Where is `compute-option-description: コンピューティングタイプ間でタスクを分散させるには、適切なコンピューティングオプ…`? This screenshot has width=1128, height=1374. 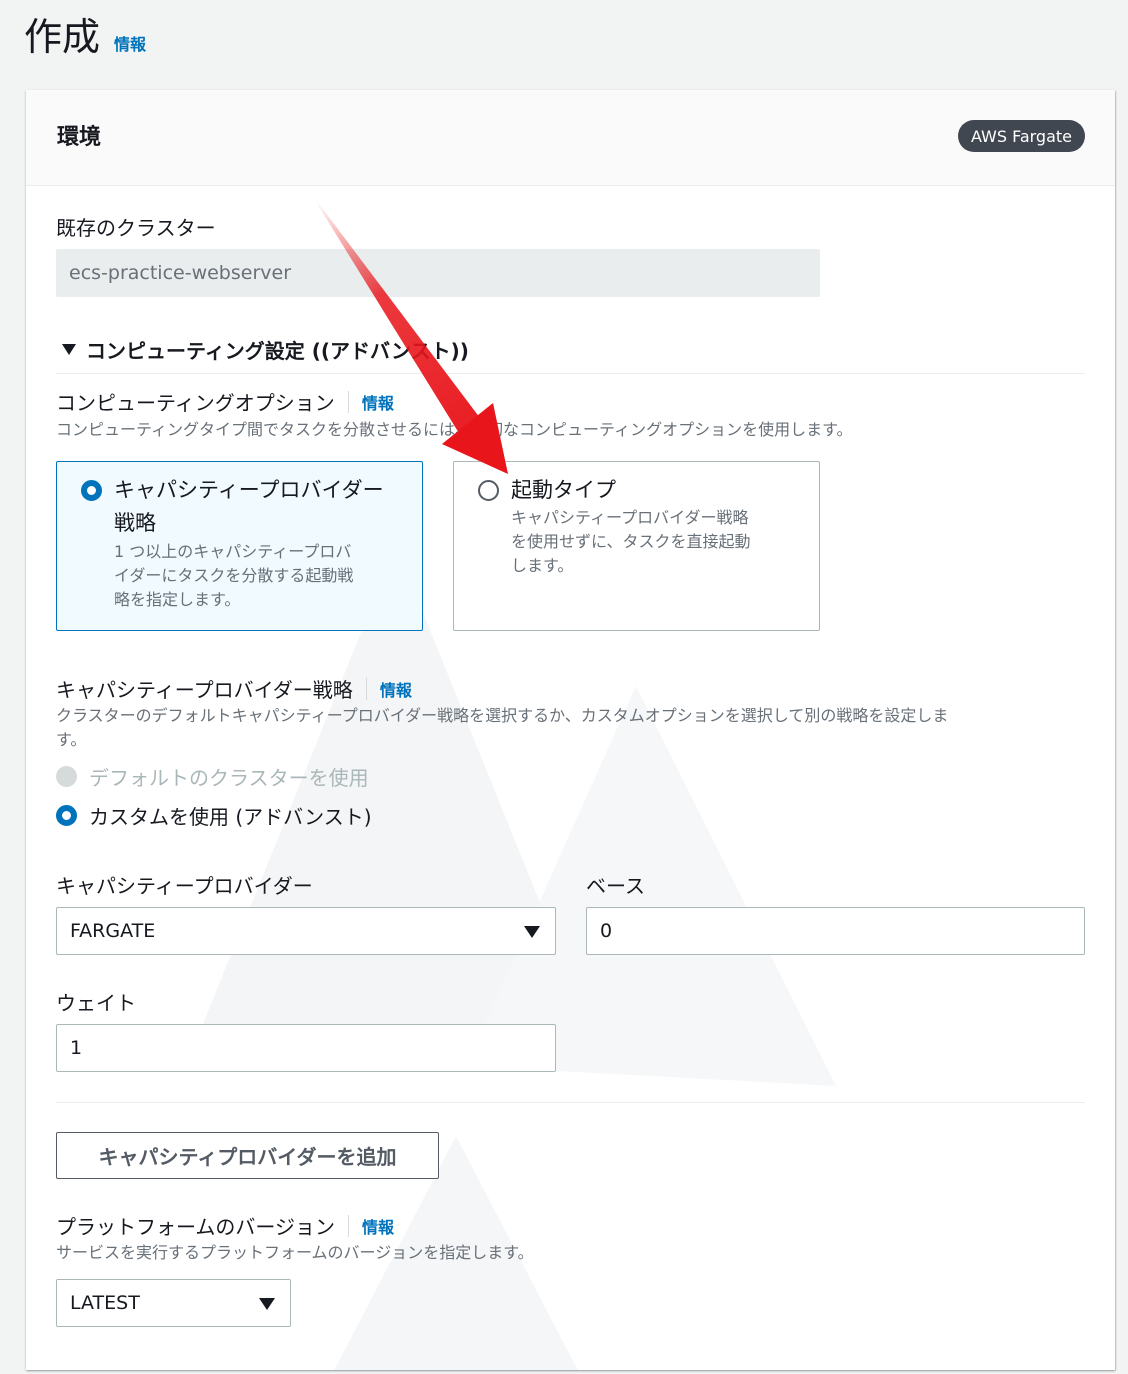
compute-option-description: コンピューティングタイプ間でタスクを分散させるには、適切なコンピューティングオプ… is located at coordinates (454, 429).